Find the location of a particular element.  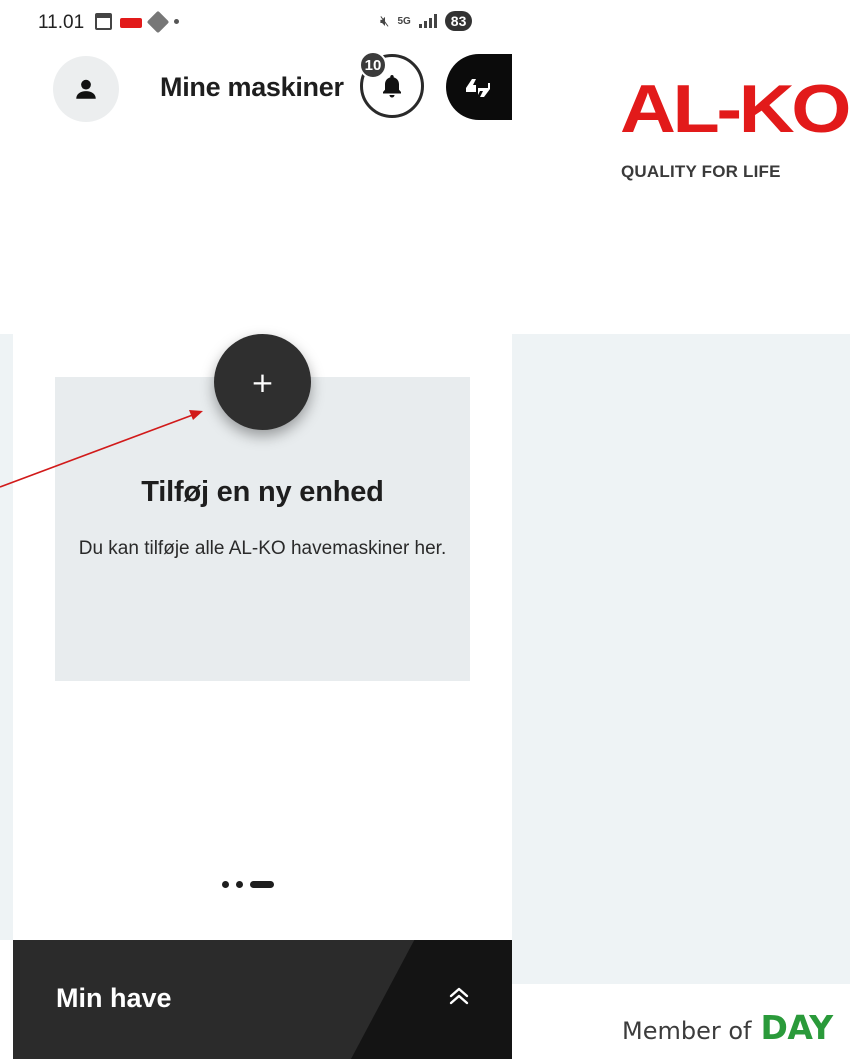

bottom-sheet-accent is located at coordinates (431, 999).